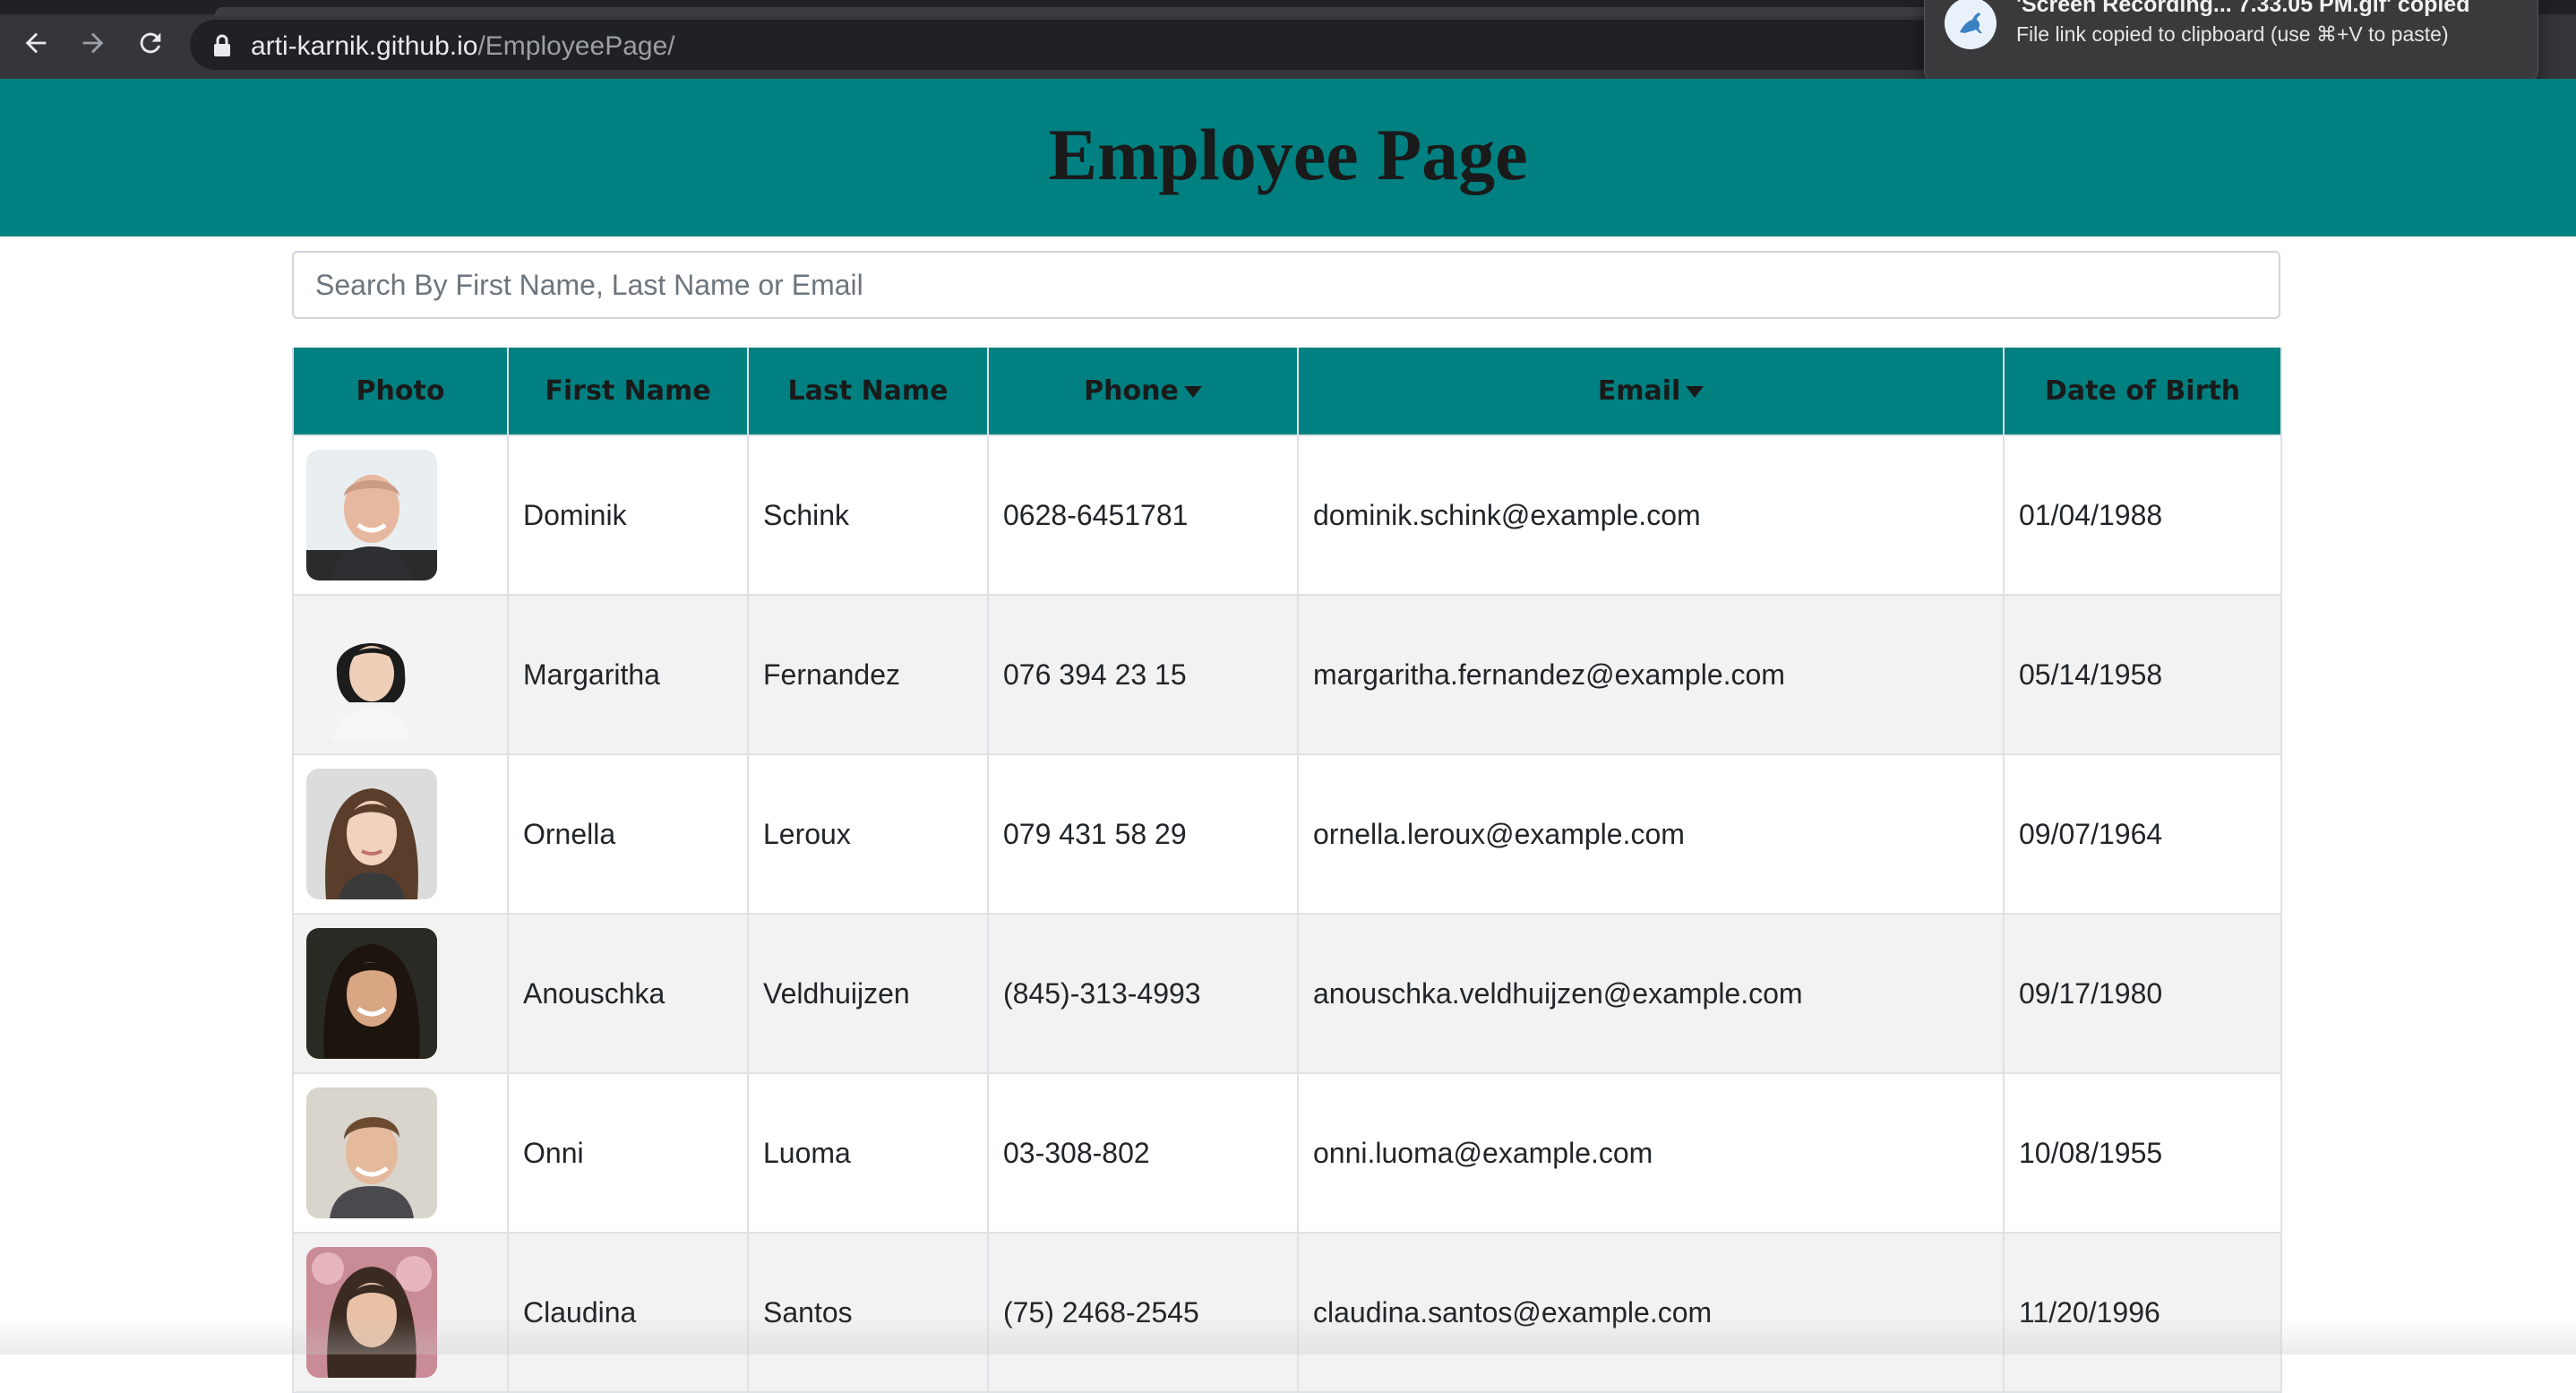 Image resolution: width=2576 pixels, height=1393 pixels. What do you see at coordinates (1651, 515) in the screenshot?
I see `email-cell: dominik.schink@example.com` at bounding box center [1651, 515].